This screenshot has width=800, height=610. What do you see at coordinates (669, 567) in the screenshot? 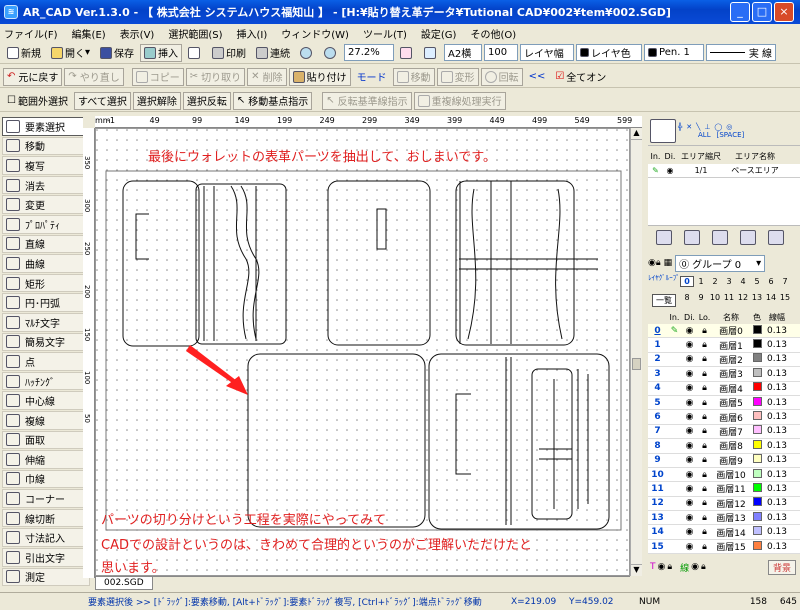
I see `text-lock-icon: 🔒︎` at bounding box center [669, 567].